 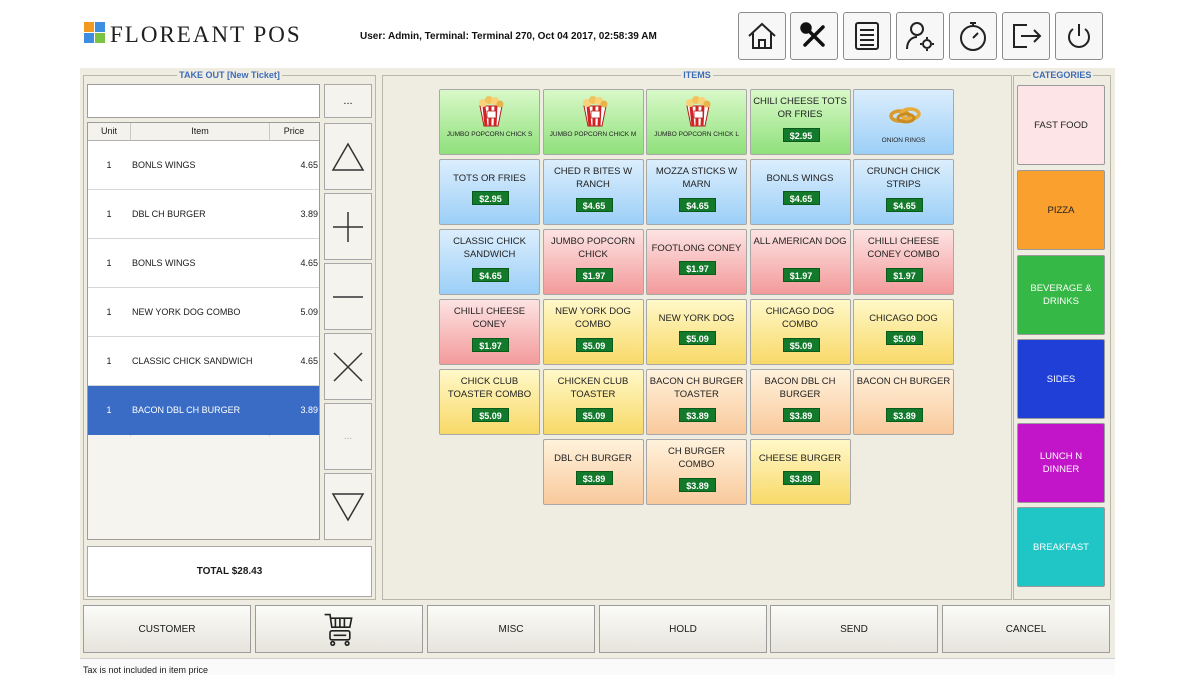 I want to click on scroll-down-button, so click(x=348, y=506).